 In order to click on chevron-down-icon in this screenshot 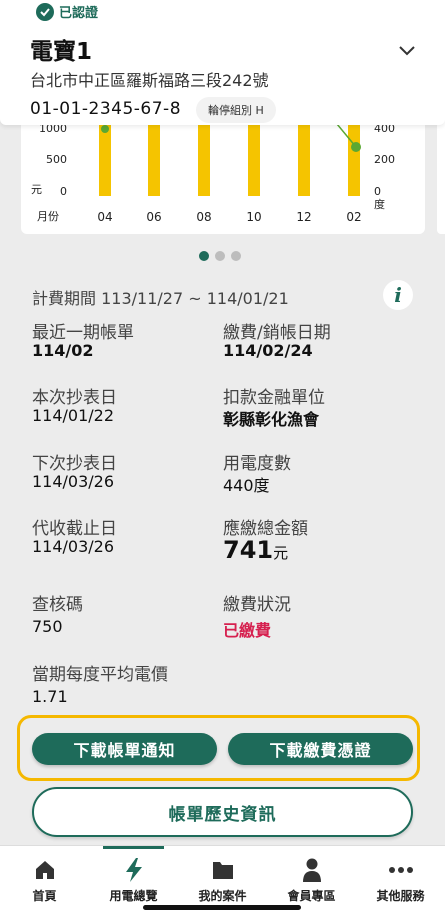, I will do `click(407, 50)`.